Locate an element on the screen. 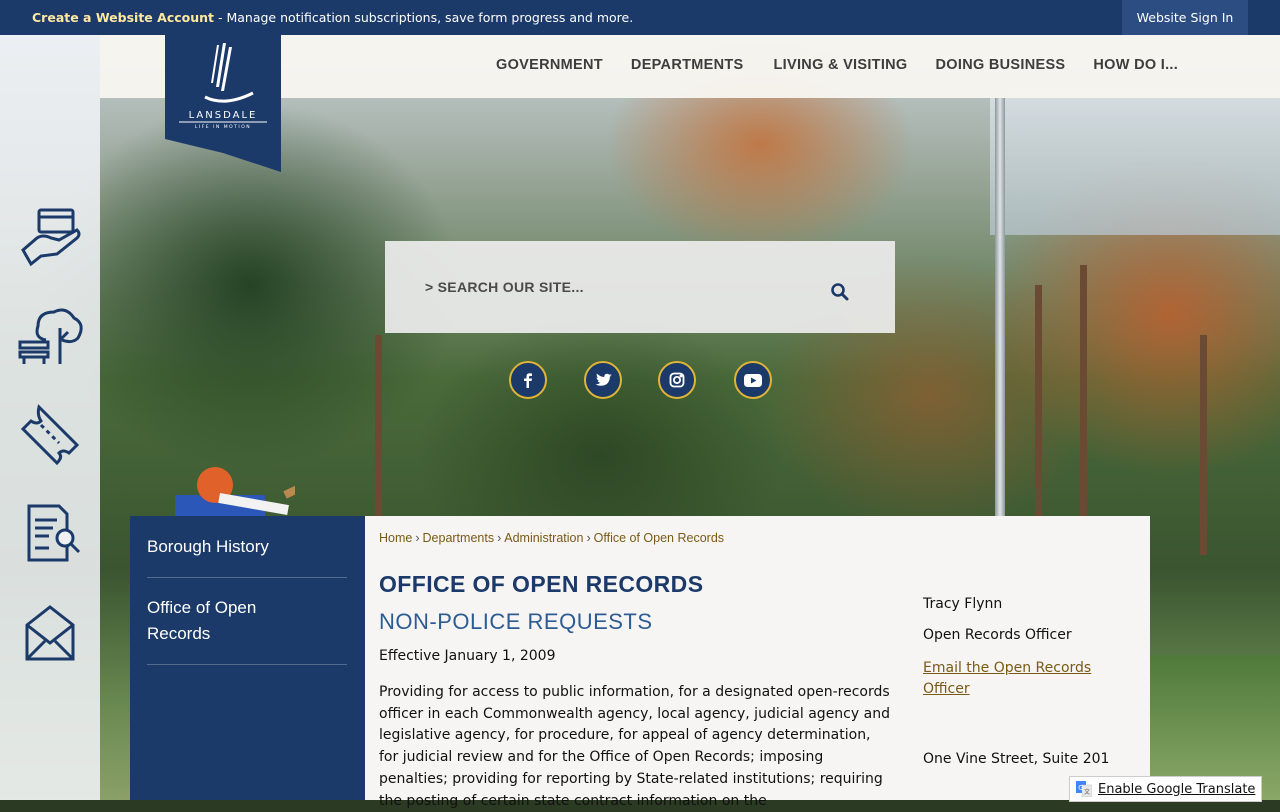 This screenshot has width=1280, height=812. quick-links-rail is located at coordinates (50, 417).